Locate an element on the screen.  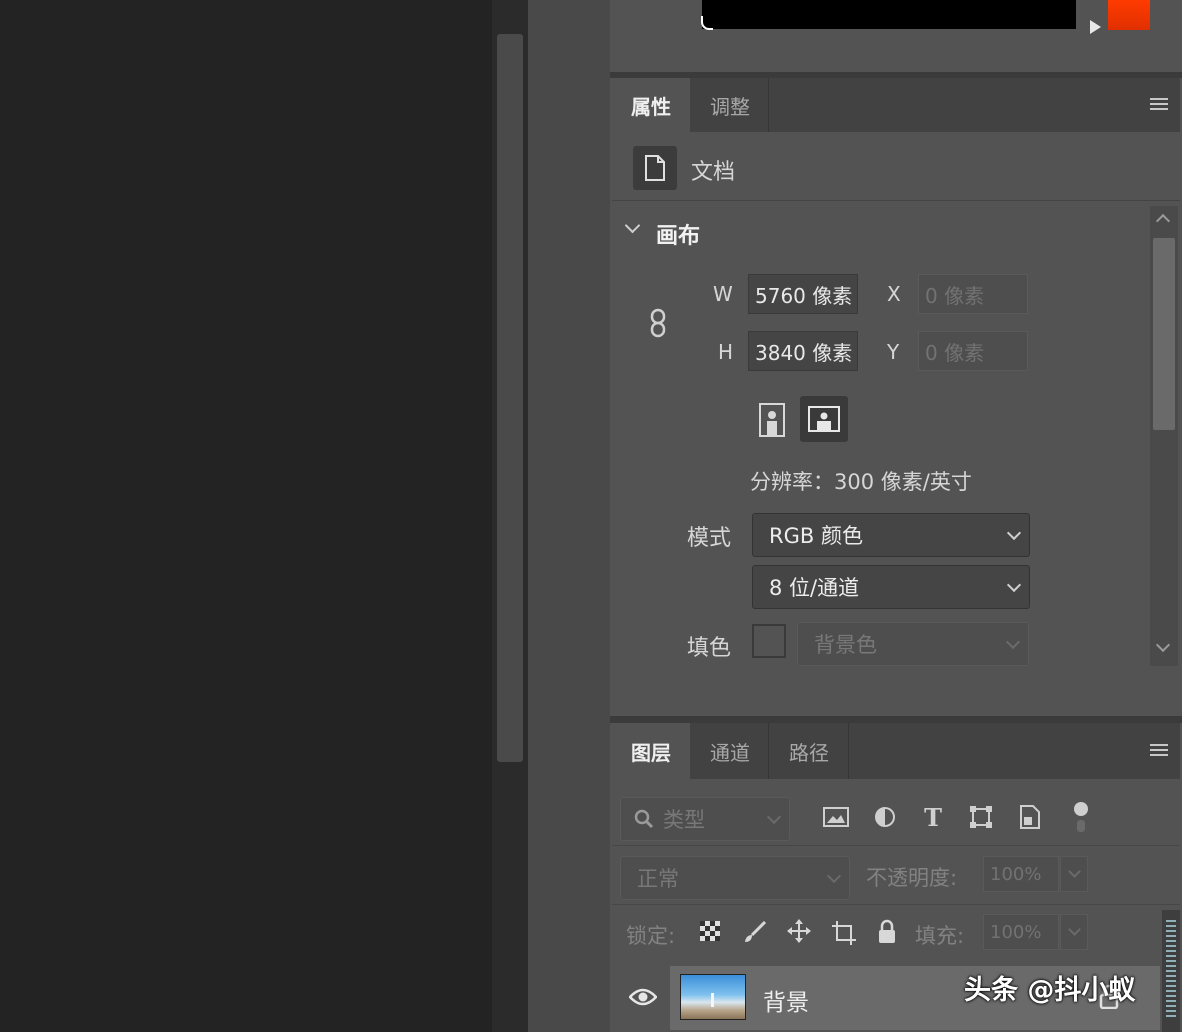
filter-pixel-layers-icon is located at coordinates (836, 817).